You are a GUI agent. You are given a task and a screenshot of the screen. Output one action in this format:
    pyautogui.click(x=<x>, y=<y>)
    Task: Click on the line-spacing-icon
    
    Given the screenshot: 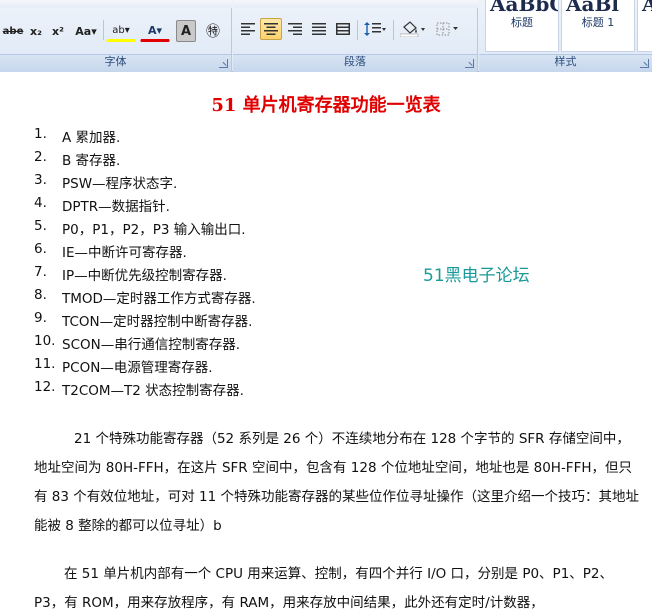 What is the action you would take?
    pyautogui.click(x=375, y=29)
    